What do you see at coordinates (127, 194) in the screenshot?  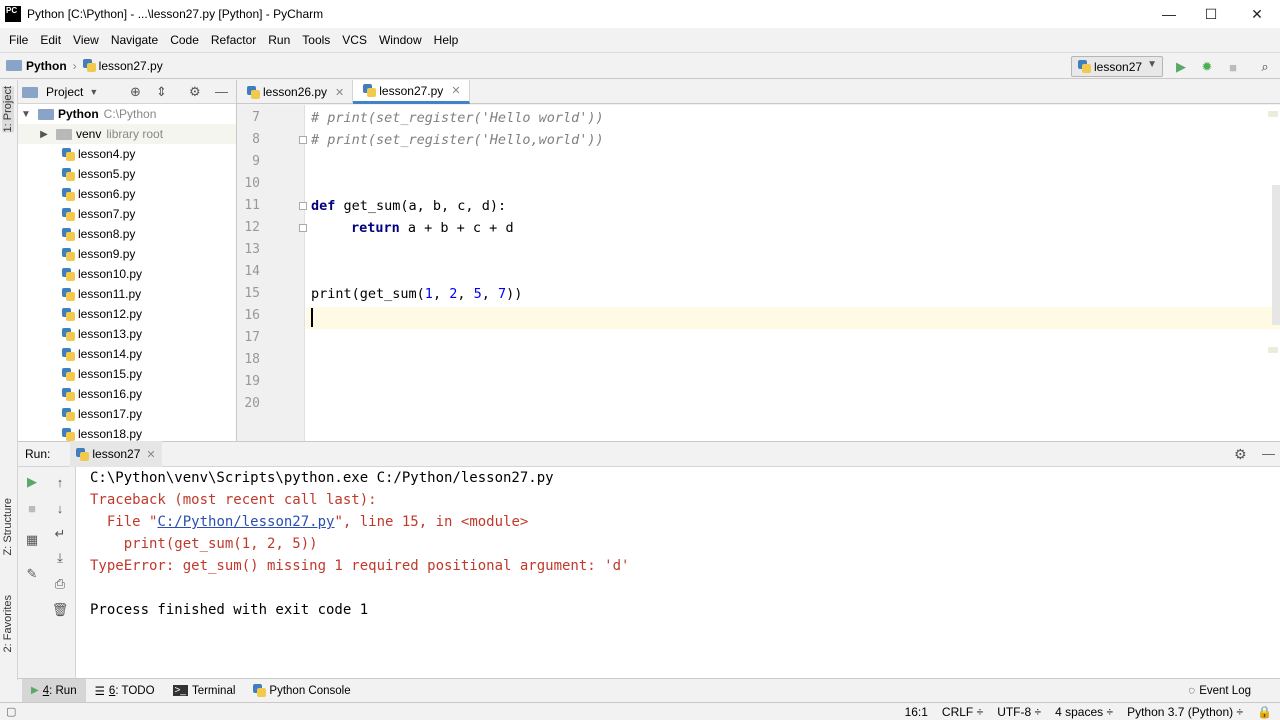 I see `tree-file-item: lesson6.py` at bounding box center [127, 194].